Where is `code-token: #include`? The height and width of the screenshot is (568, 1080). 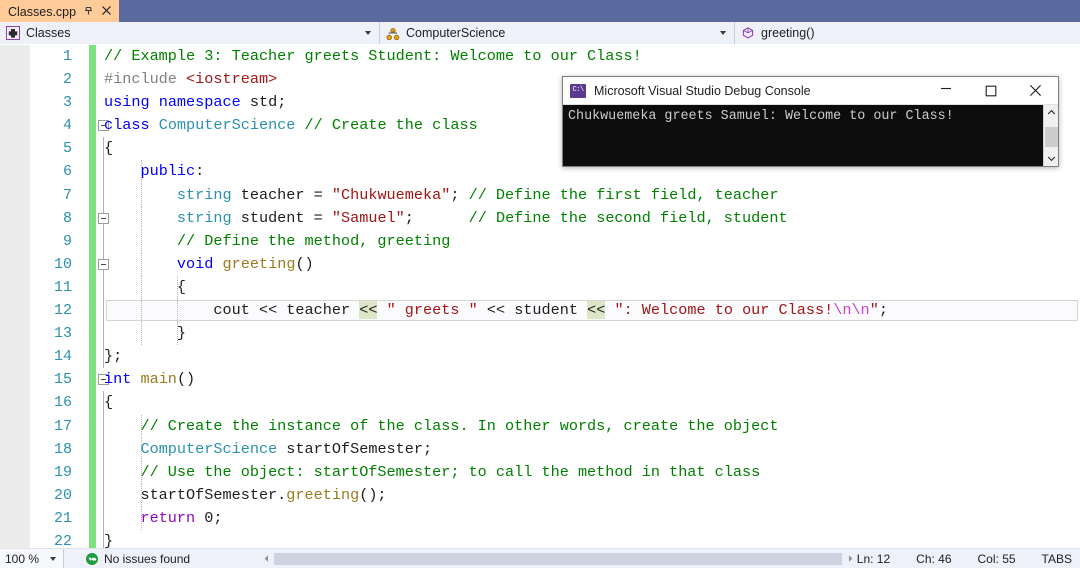 code-token: #include is located at coordinates (145, 79).